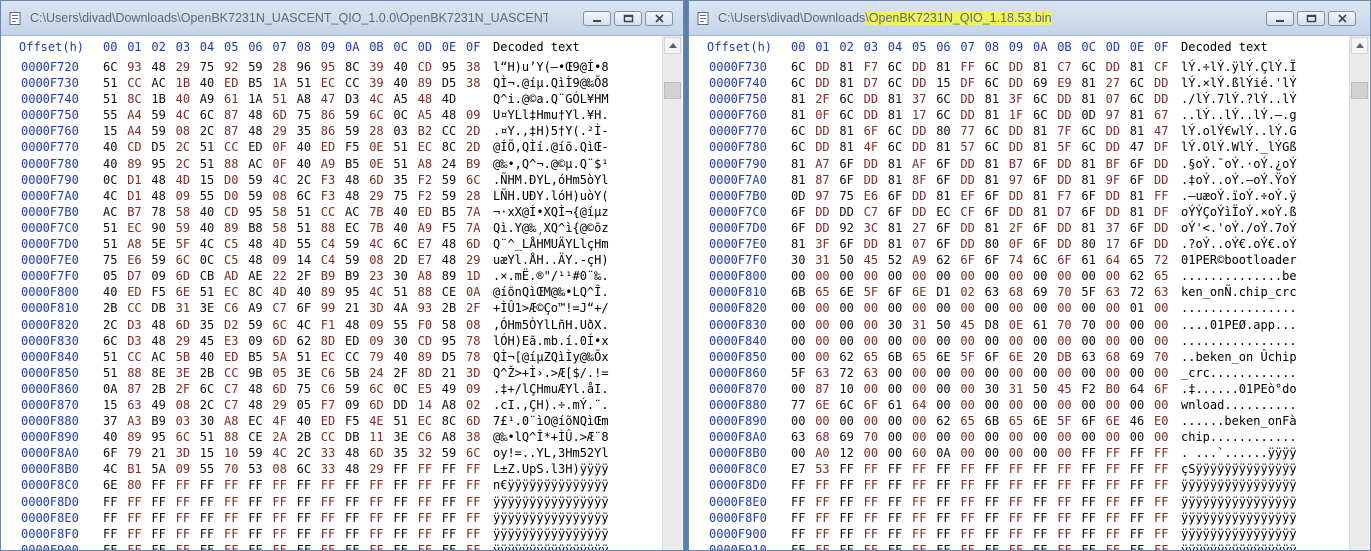 Image resolution: width=1371 pixels, height=551 pixels. I want to click on hex-byte: F3, so click(331, 180).